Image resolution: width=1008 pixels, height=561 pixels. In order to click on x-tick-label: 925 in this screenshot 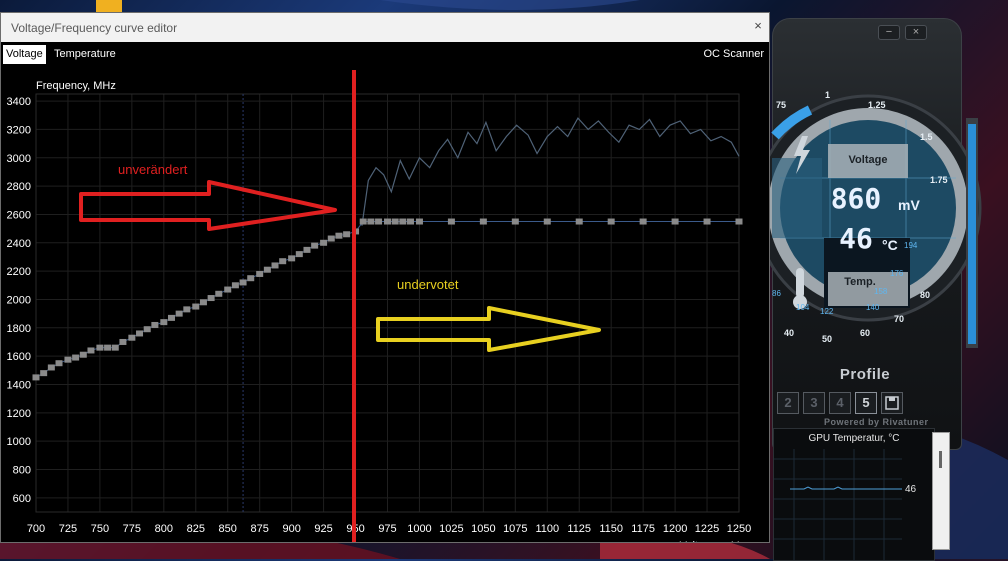, I will do `click(323, 529)`.